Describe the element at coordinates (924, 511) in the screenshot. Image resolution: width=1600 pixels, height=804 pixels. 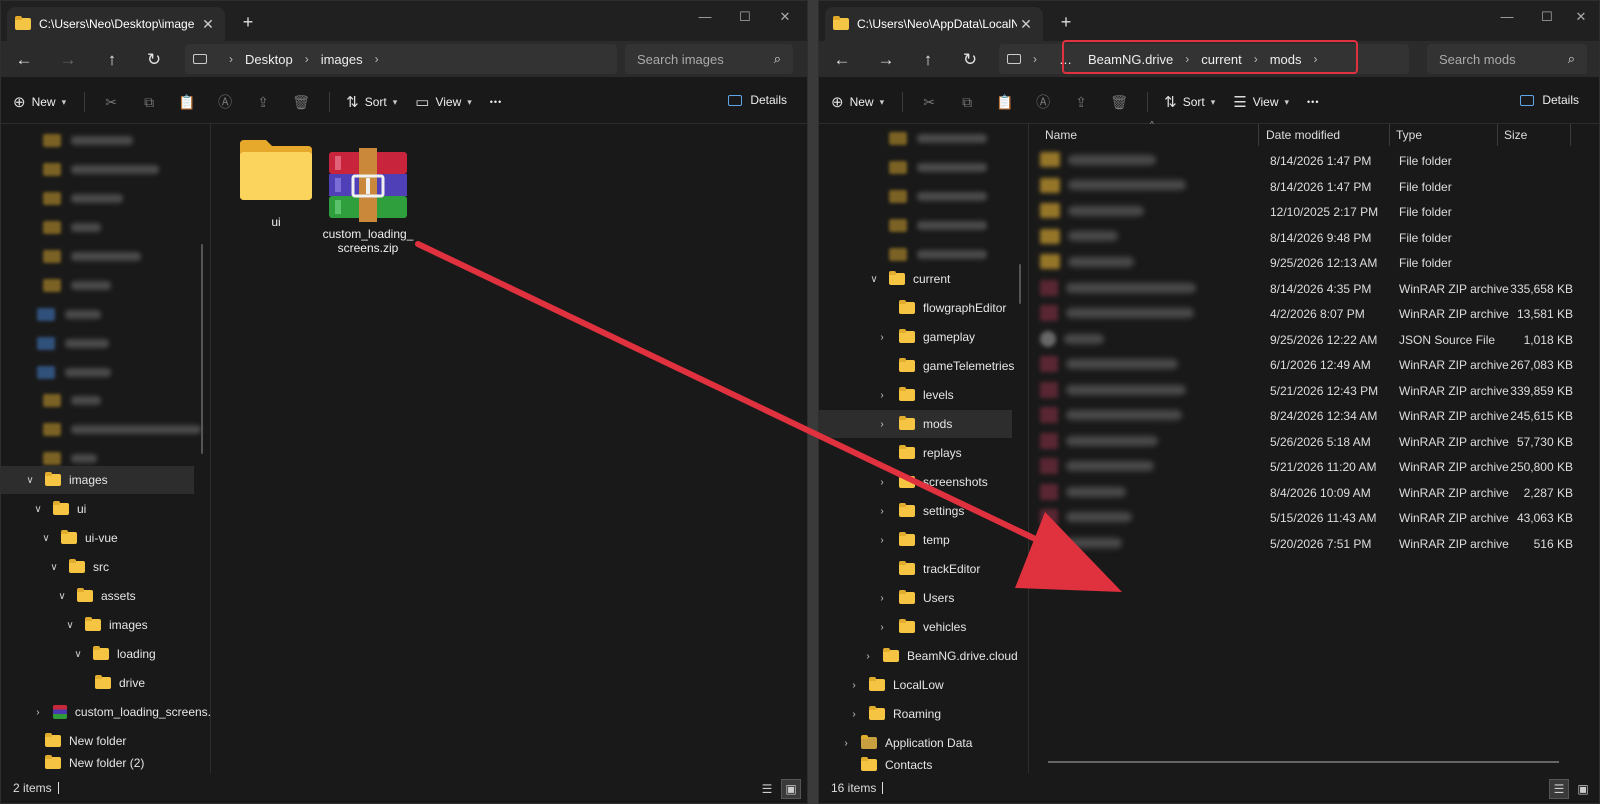
I see `tree-item-settings: › settings` at that location.